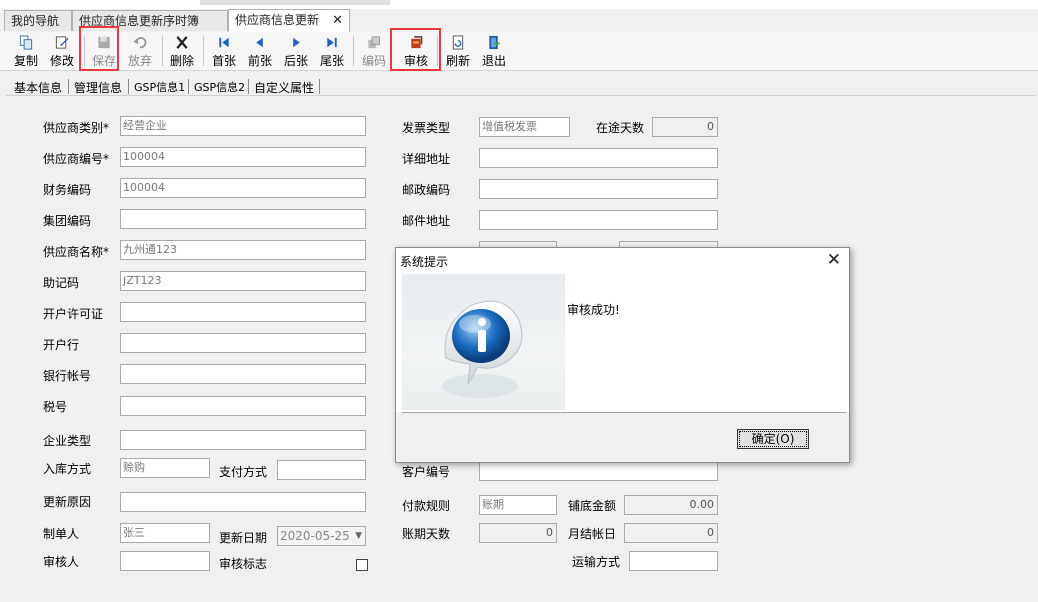 This screenshot has width=1038, height=602. Describe the element at coordinates (426, 221) in the screenshot. I see `mail-address-label: 邮件地址` at that location.